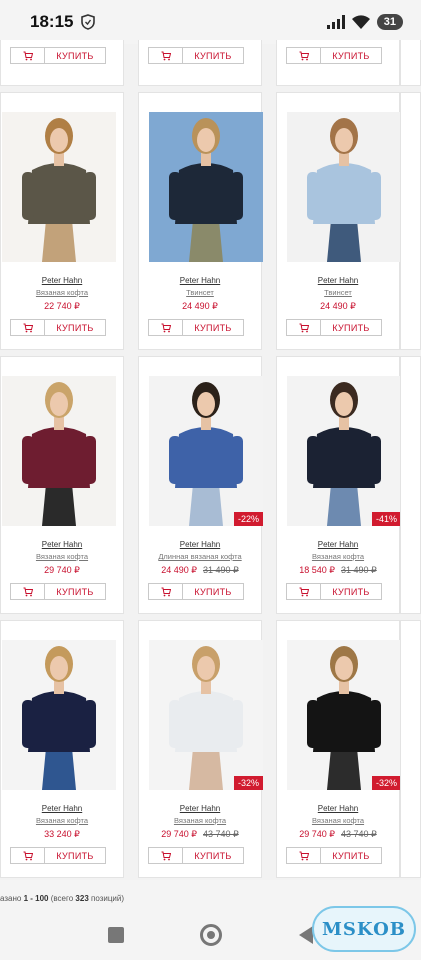 The image size is (421, 960). What do you see at coordinates (344, 451) in the screenshot?
I see `product-image: -41%` at bounding box center [344, 451].